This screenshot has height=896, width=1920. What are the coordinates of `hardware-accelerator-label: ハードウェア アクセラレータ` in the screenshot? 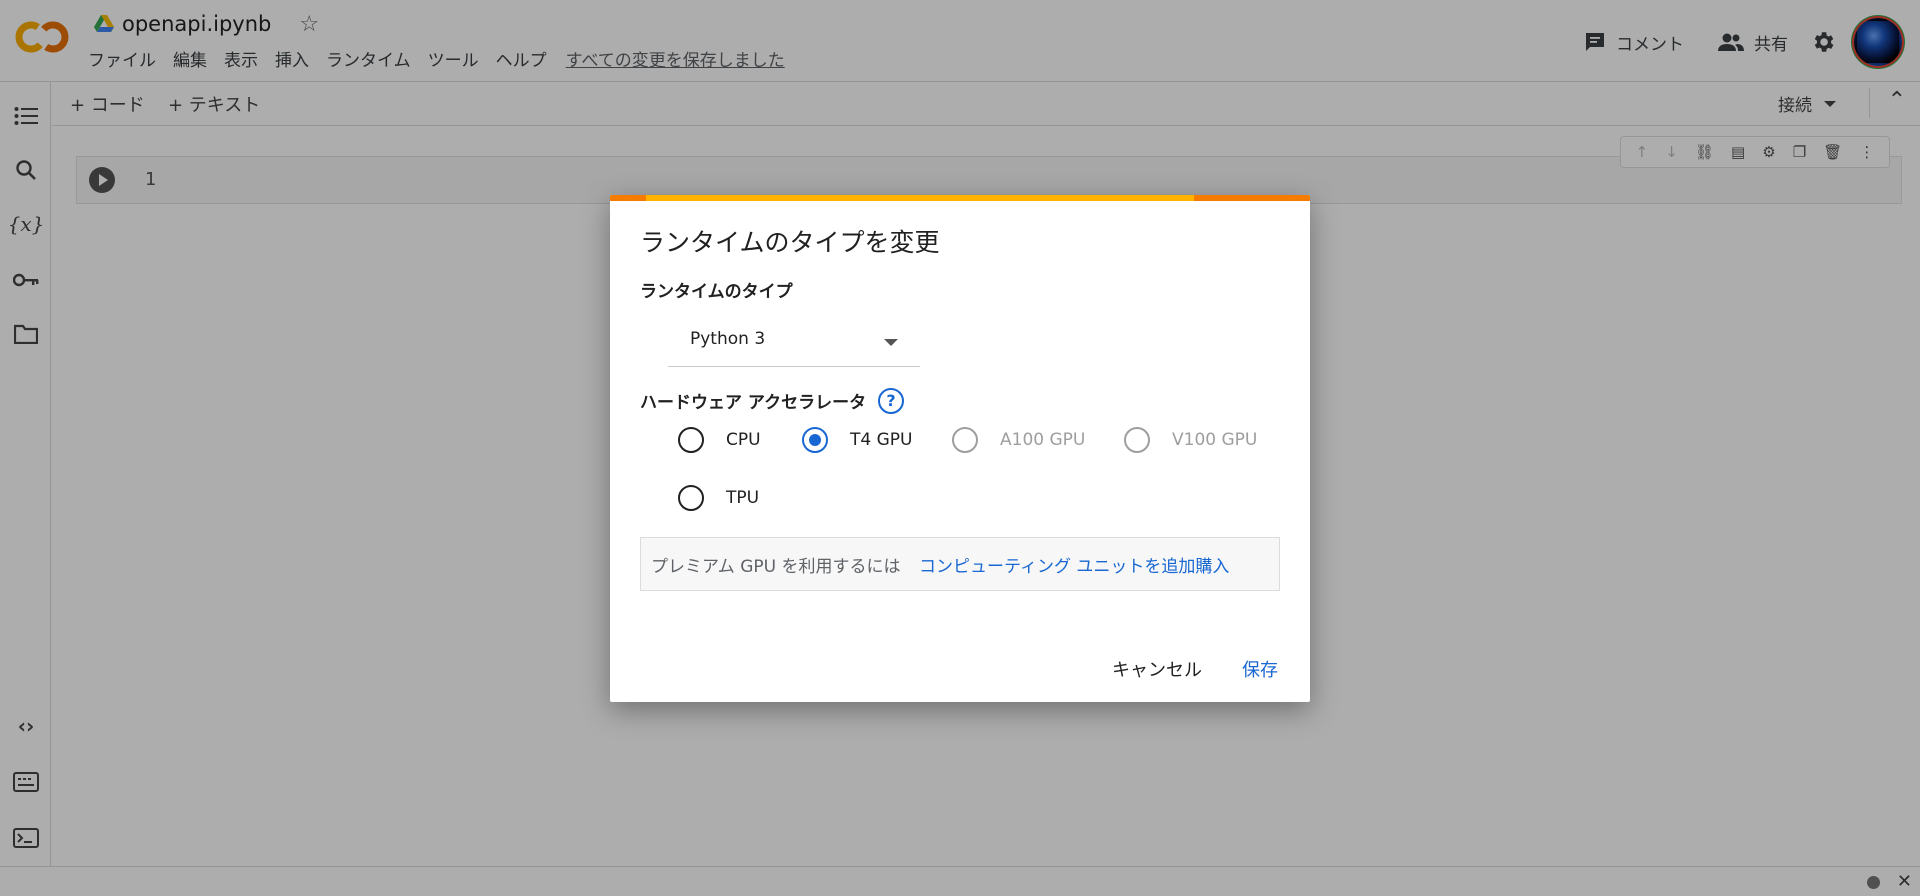 It's located at (753, 403).